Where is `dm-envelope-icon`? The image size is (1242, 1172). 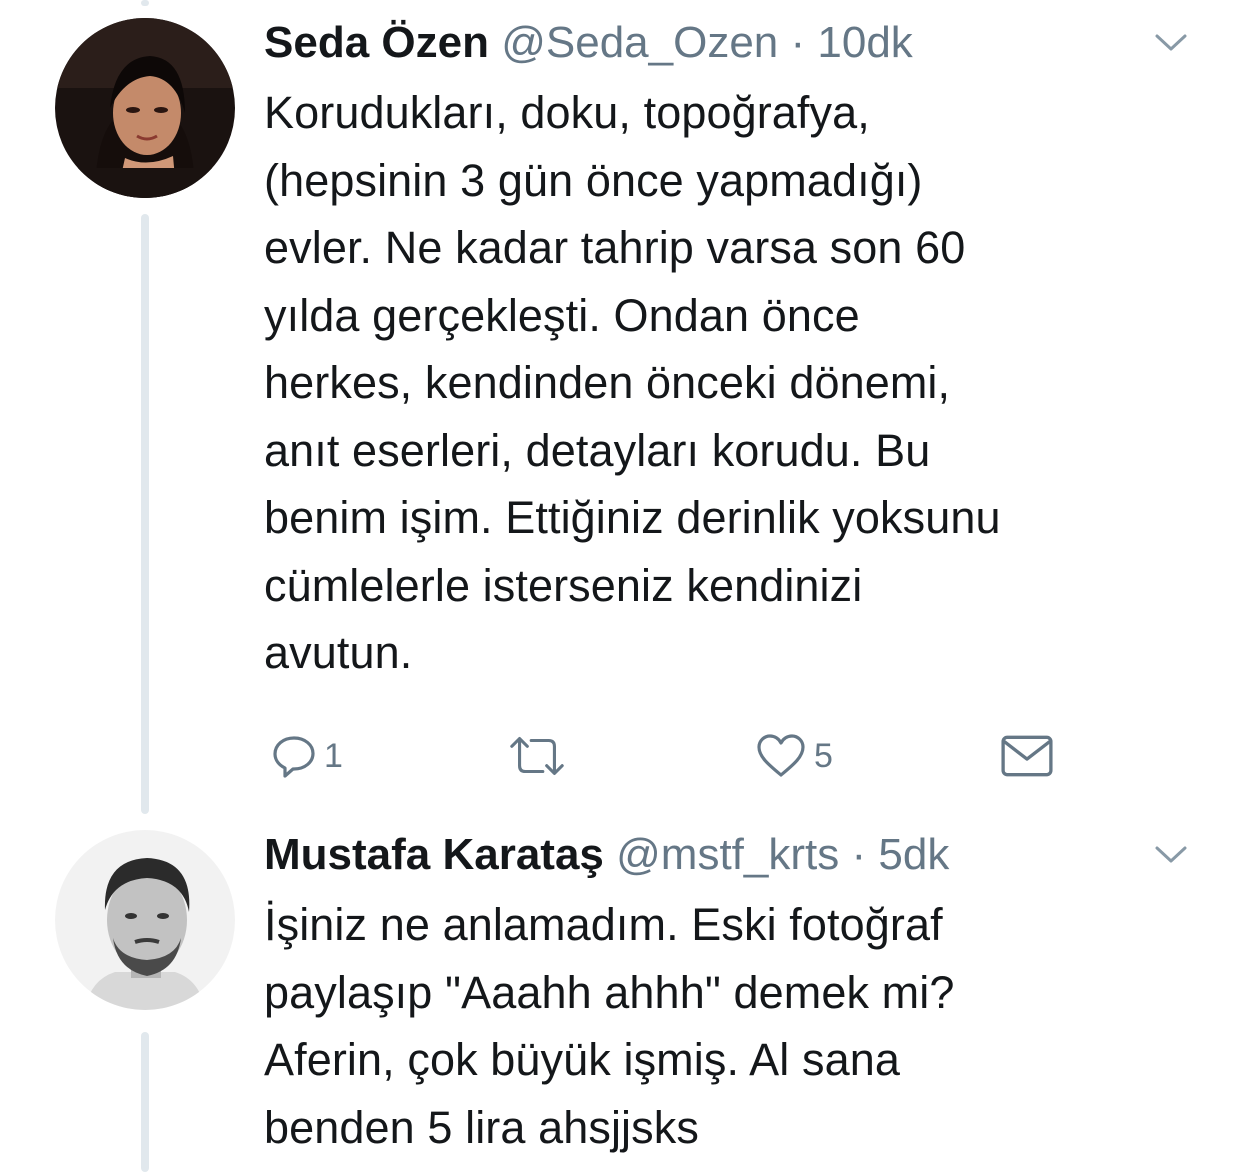
dm-envelope-icon is located at coordinates (1027, 756).